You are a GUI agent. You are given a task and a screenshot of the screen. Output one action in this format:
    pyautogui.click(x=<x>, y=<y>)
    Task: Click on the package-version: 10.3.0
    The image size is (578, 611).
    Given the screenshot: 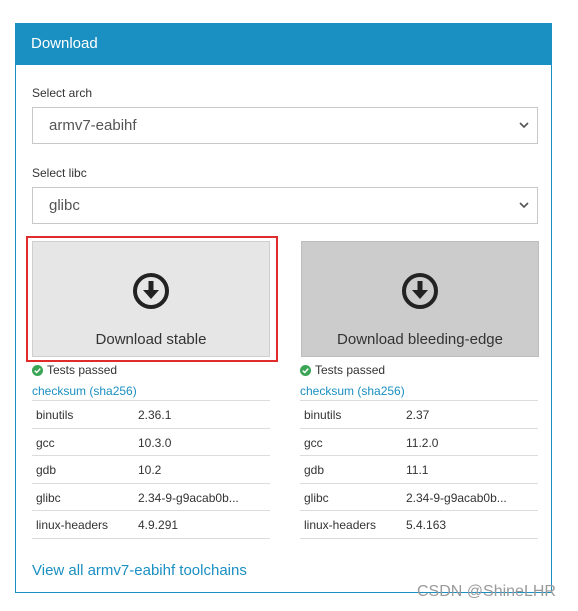 What is the action you would take?
    pyautogui.click(x=155, y=442)
    